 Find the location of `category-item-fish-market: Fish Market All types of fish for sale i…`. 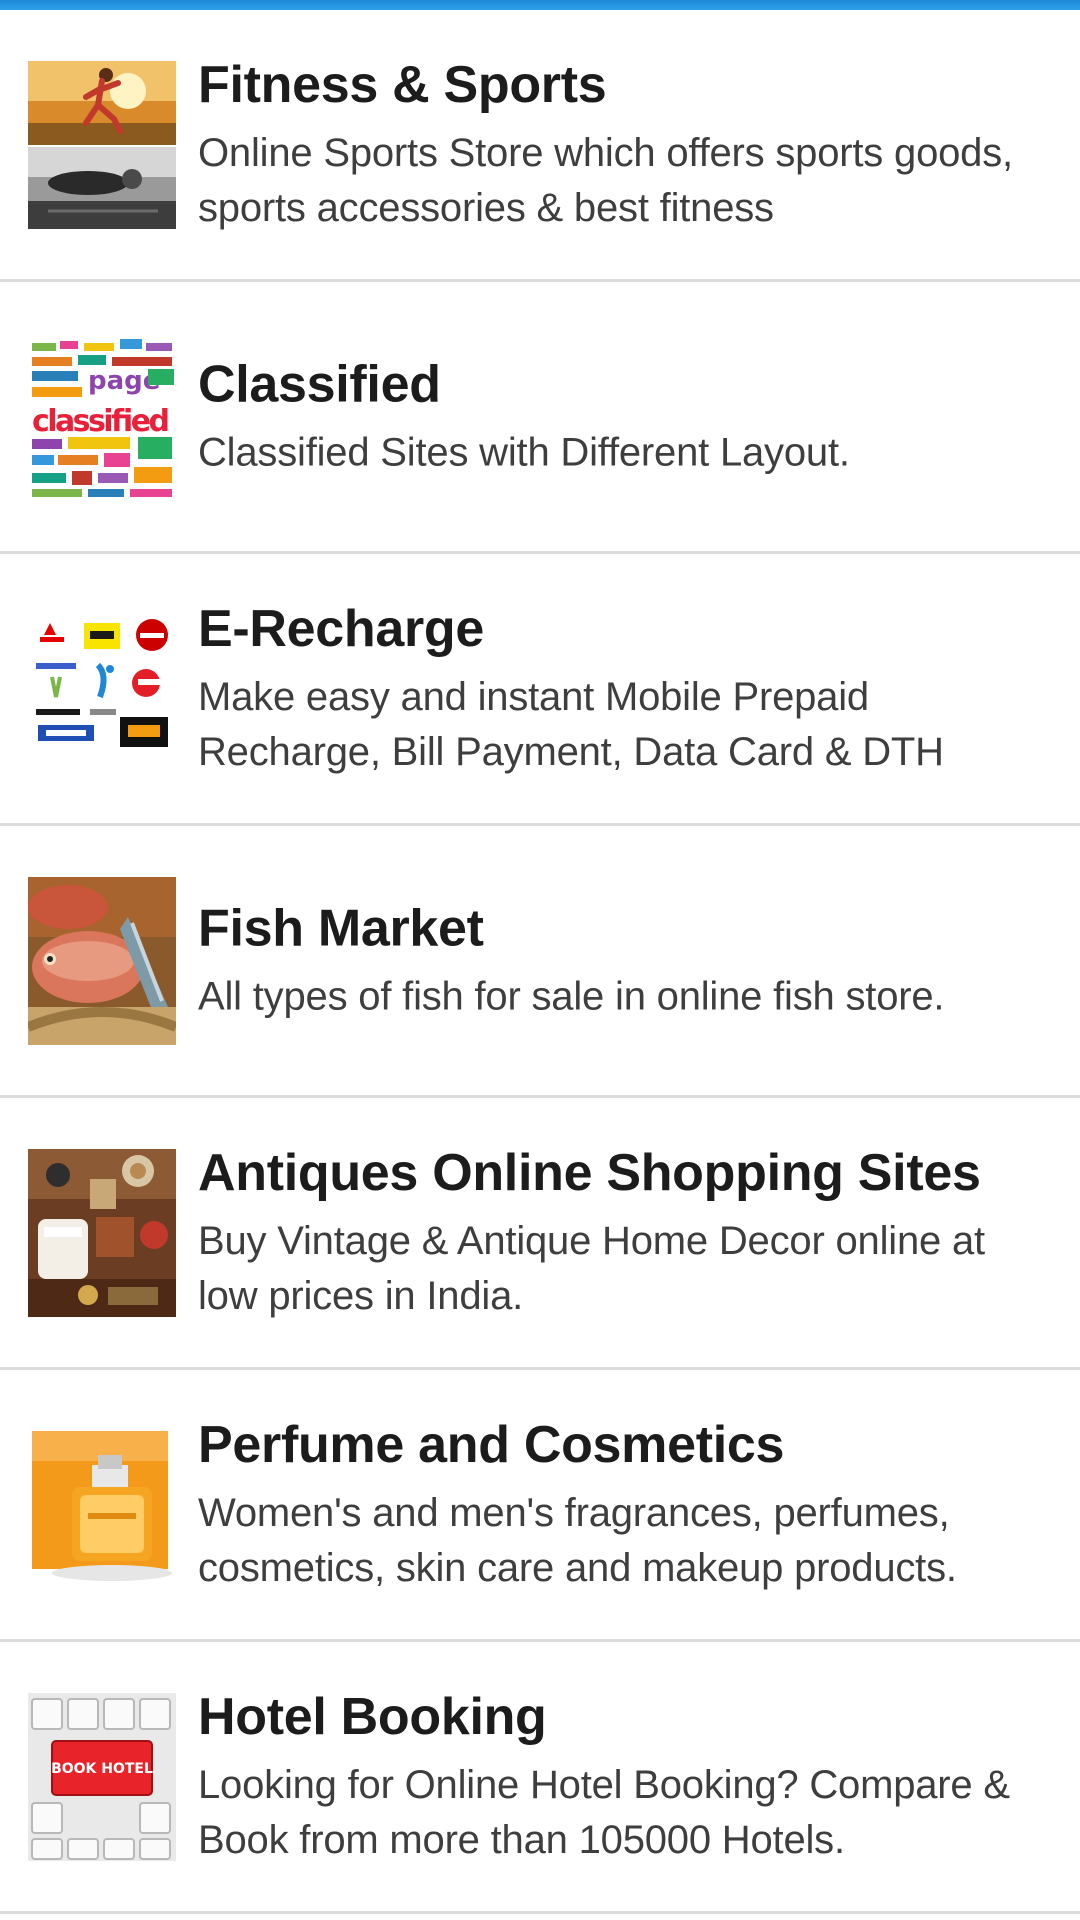

category-item-fish-market: Fish Market All types of fish for sale i… is located at coordinates (540, 962).